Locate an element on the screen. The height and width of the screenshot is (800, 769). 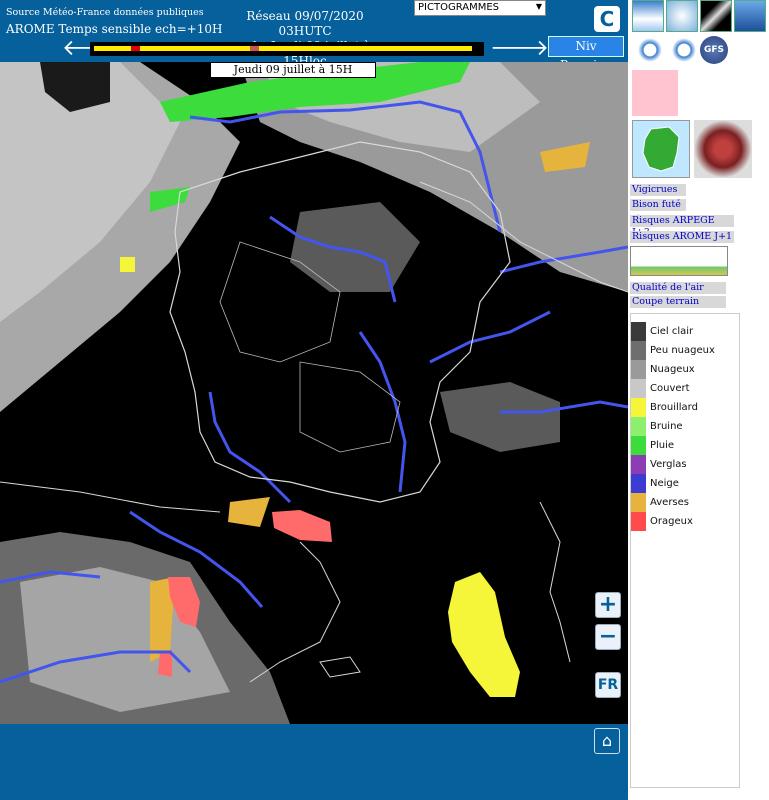
gfs-icon: GFS is located at coordinates (714, 50).